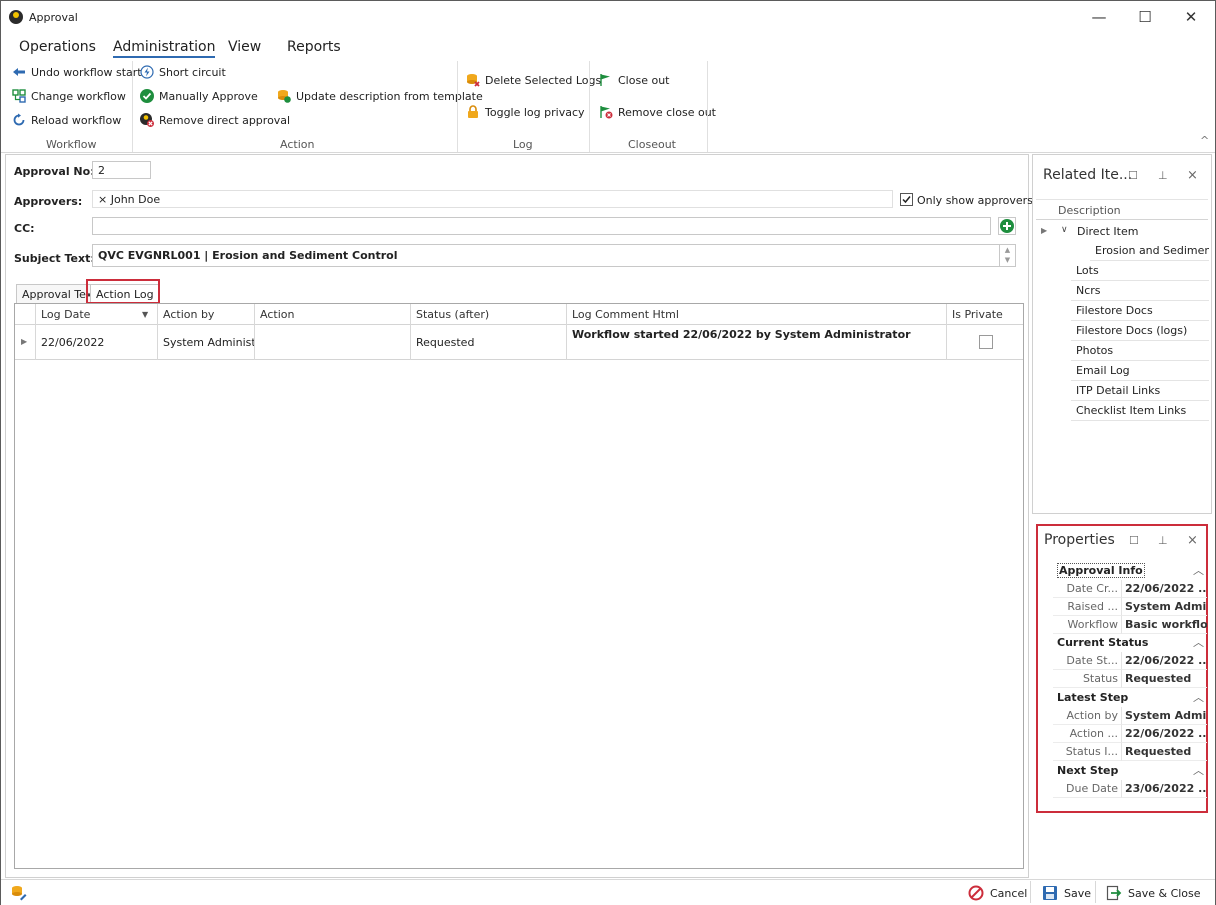 This screenshot has width=1216, height=905. I want to click on col-is-private: Is Private, so click(984, 314).